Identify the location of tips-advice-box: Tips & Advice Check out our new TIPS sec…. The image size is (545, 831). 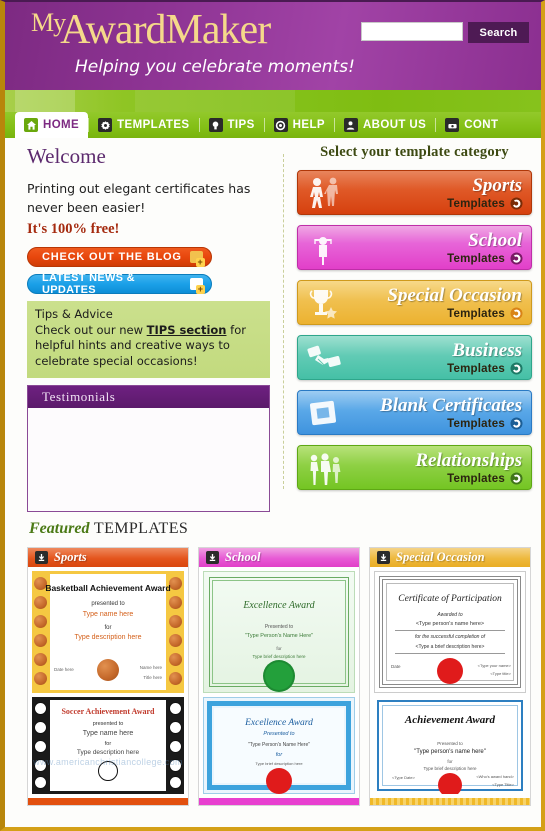
(148, 339).